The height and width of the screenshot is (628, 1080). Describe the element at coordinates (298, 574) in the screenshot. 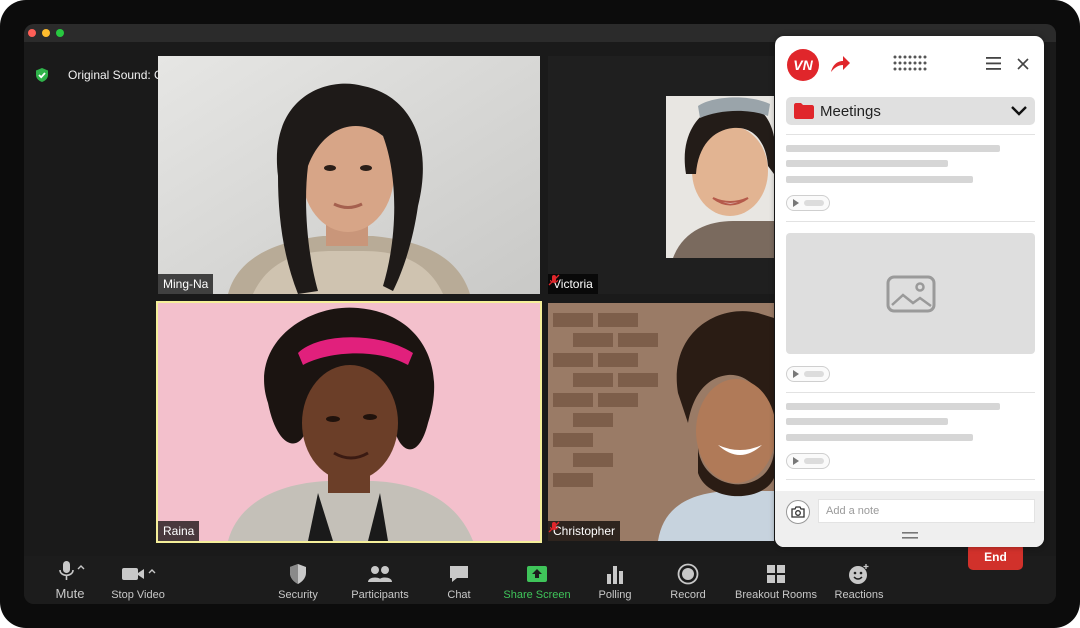

I see `shield-icon` at that location.